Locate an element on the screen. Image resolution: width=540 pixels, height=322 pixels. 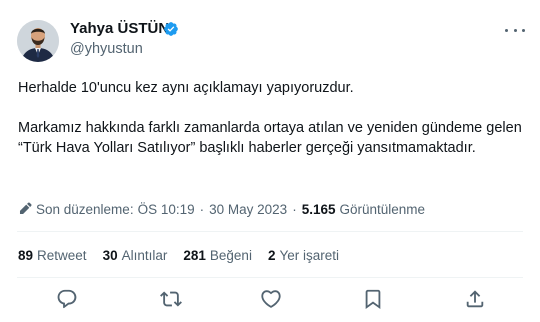
quotes-label: Alıntılar is located at coordinates (144, 255).